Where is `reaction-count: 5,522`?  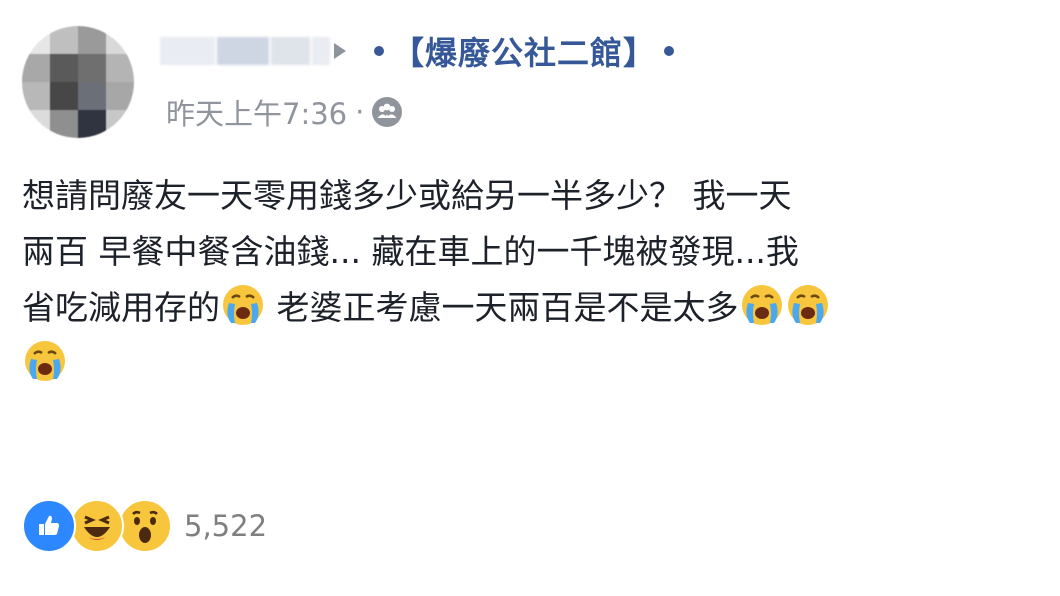 reaction-count: 5,522 is located at coordinates (225, 526).